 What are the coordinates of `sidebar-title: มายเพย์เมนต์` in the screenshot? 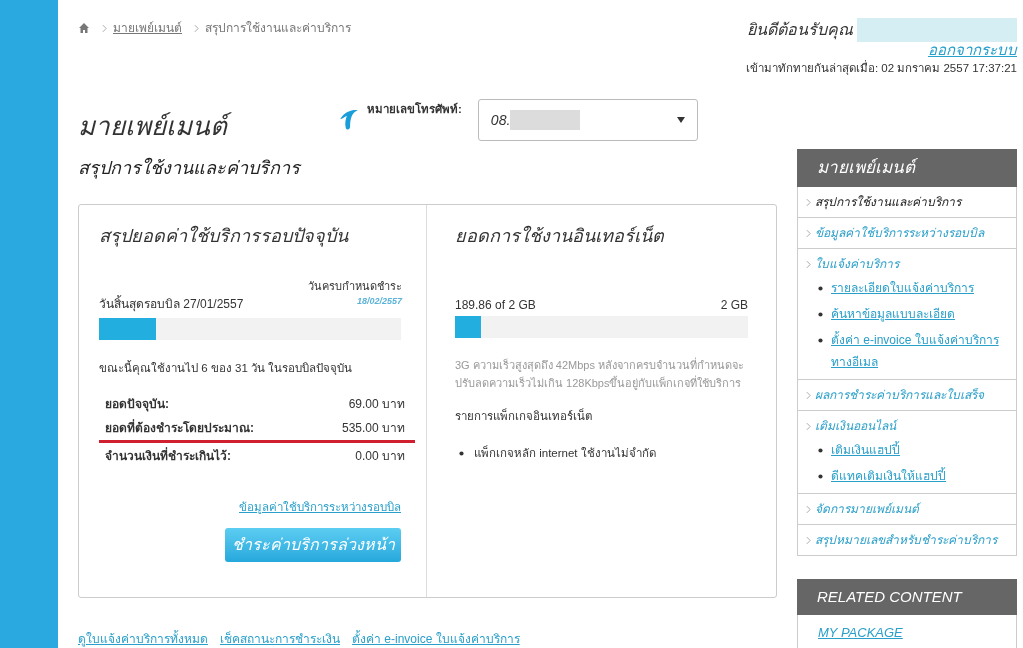 It's located at (907, 168).